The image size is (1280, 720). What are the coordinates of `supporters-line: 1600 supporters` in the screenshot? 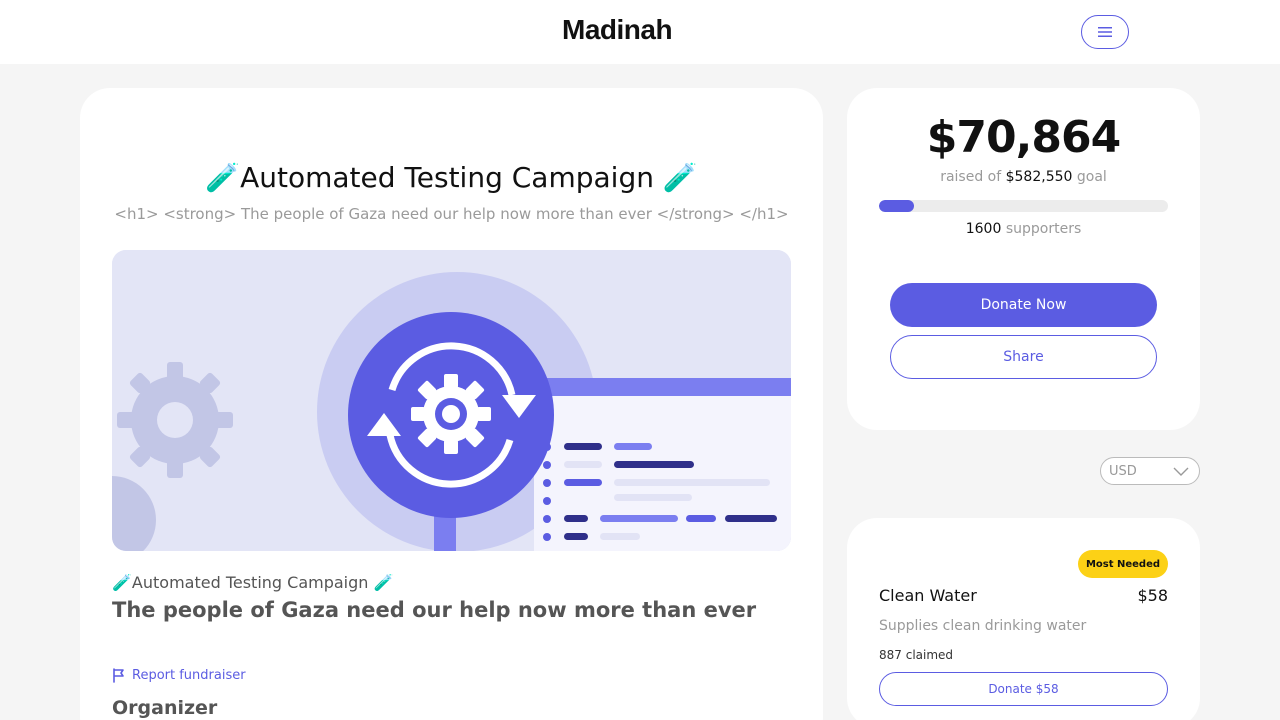 It's located at (1023, 229).